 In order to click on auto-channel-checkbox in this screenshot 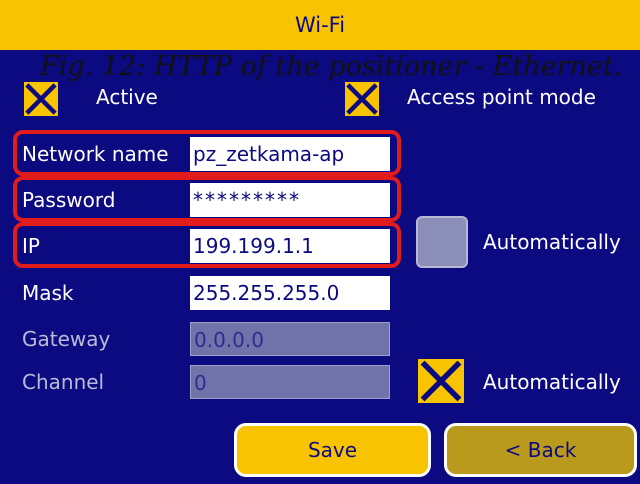, I will do `click(441, 381)`.